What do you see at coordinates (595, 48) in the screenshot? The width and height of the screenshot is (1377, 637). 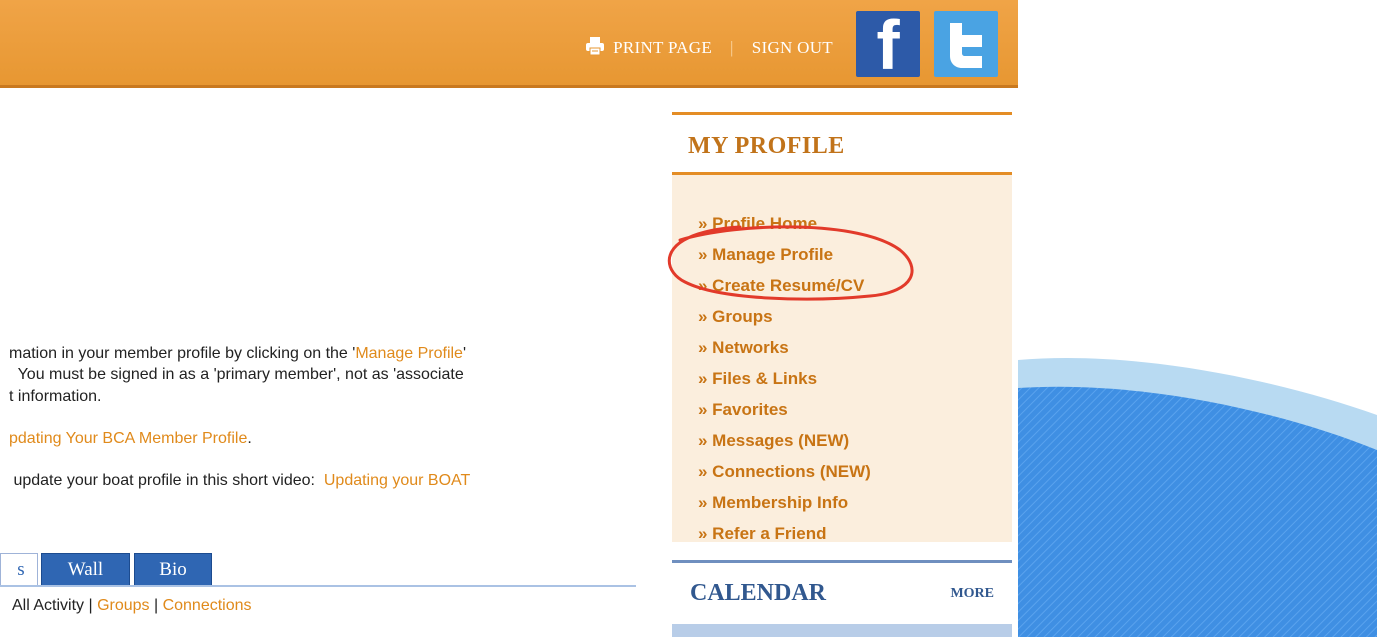 I see `printer-icon` at bounding box center [595, 48].